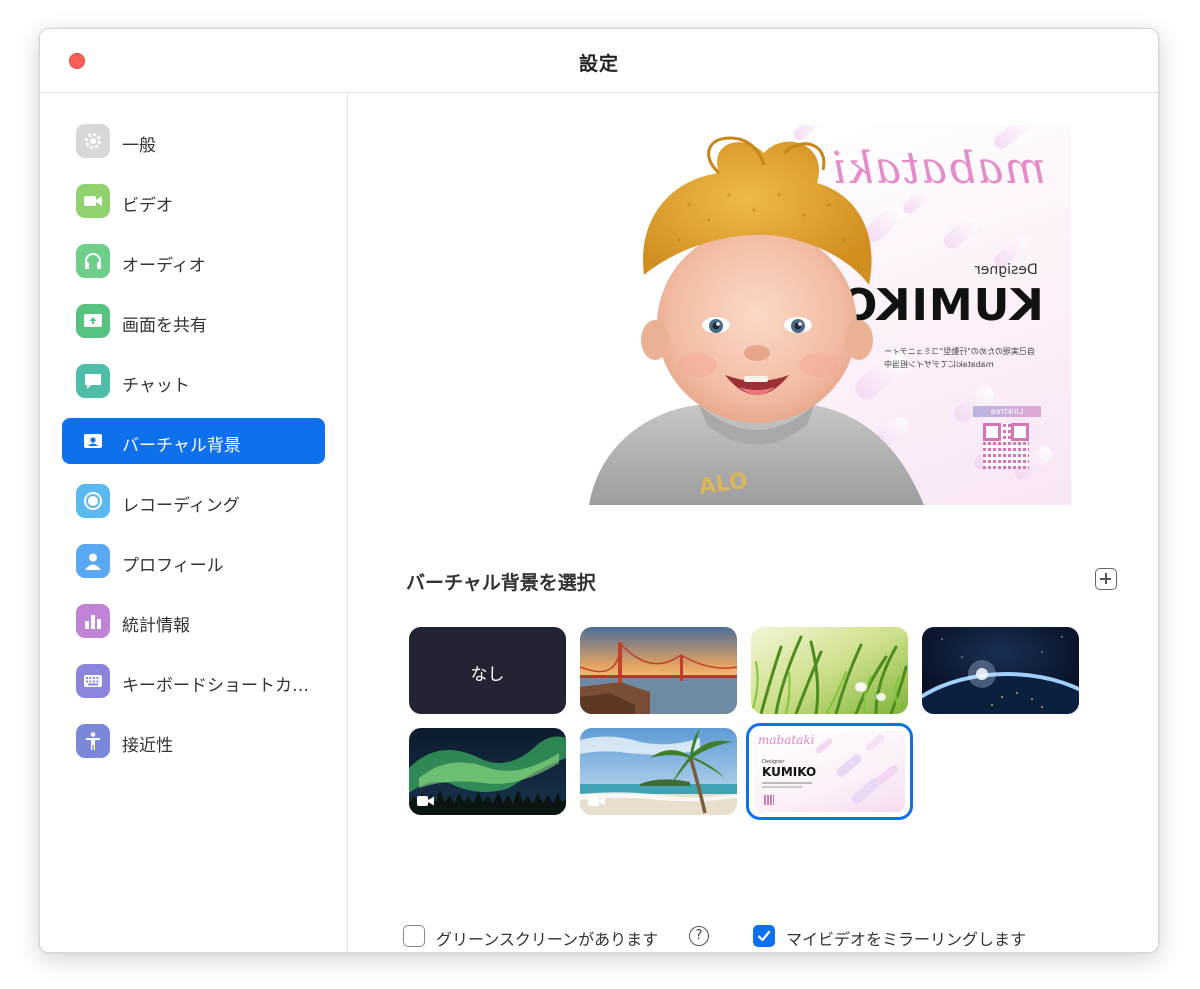 This screenshot has height=989, width=1200. What do you see at coordinates (181, 446) in the screenshot?
I see `sidebar-item-label: バーチャル背景` at bounding box center [181, 446].